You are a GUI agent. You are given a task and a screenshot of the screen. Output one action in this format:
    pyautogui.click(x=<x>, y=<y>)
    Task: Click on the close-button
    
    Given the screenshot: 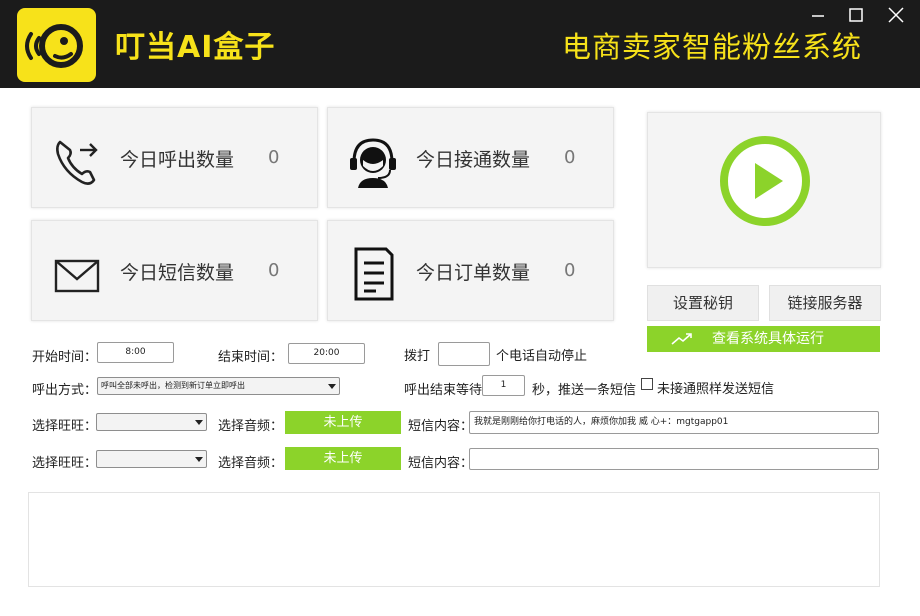 What is the action you would take?
    pyautogui.click(x=896, y=15)
    